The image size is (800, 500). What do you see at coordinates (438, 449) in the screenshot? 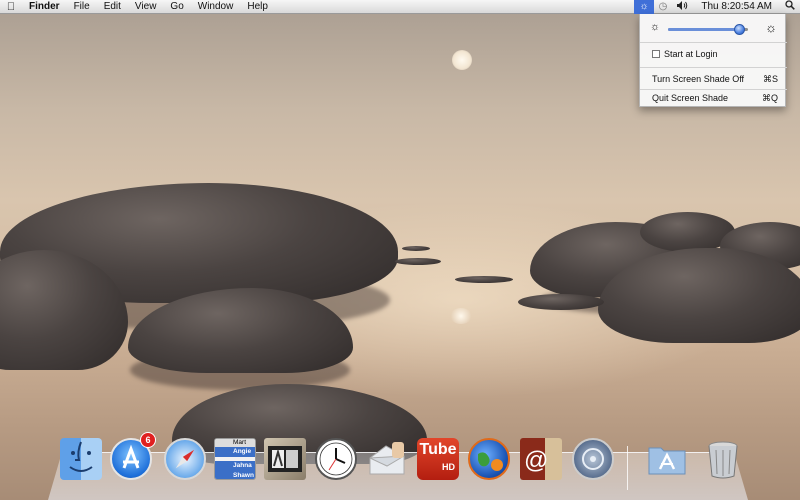
I see `tube-hd-label: Tube` at bounding box center [438, 449].